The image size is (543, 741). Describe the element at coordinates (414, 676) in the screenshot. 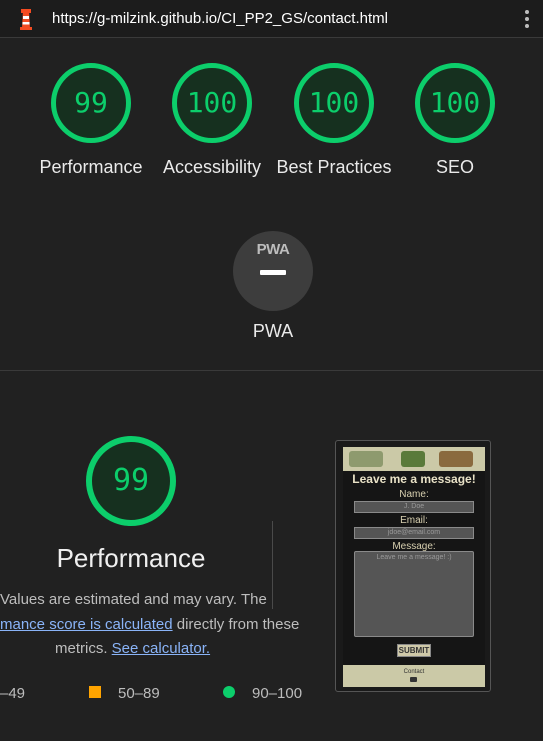

I see `screenshot-footer: Contact` at that location.